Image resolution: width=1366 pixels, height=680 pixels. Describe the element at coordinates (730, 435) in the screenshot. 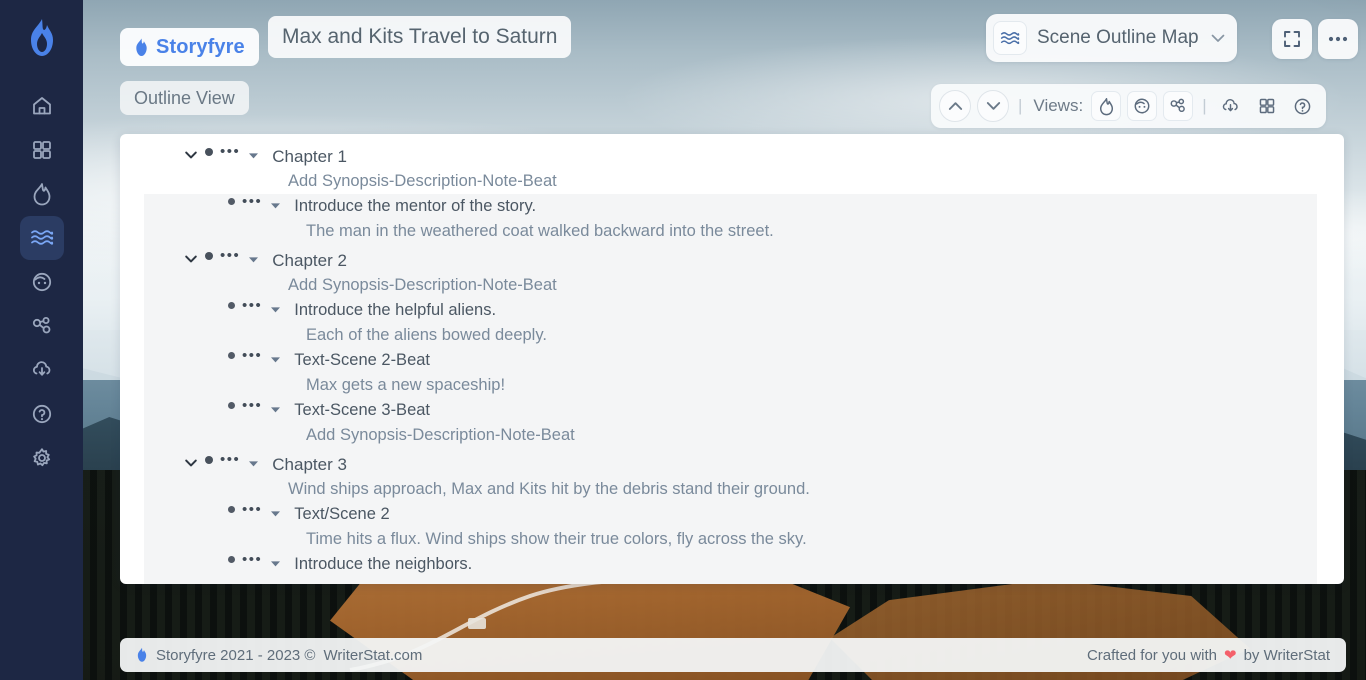

I see `scene-synopsis: Add Synopsis-Description-Note-Beat` at that location.